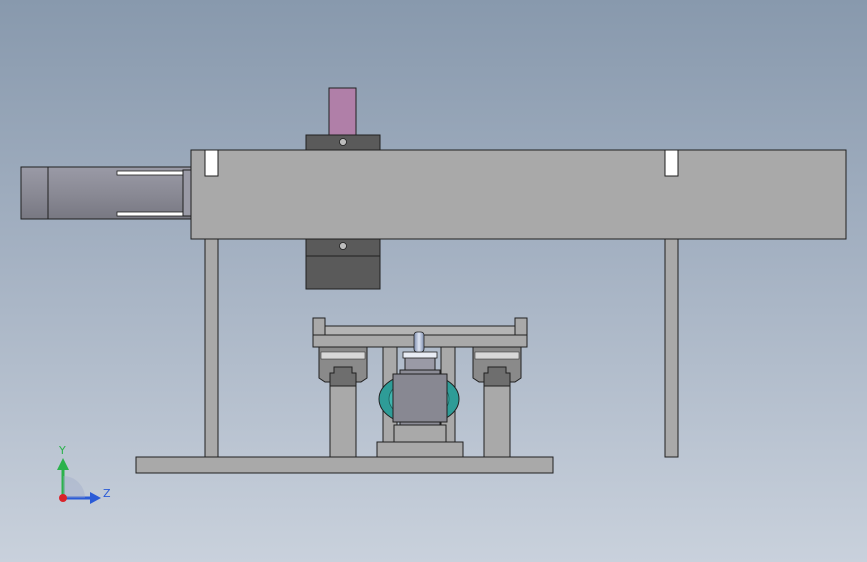 Image resolution: width=867 pixels, height=562 pixels. What do you see at coordinates (95, 498) in the screenshot?
I see `triad-z-arrow-icon` at bounding box center [95, 498].